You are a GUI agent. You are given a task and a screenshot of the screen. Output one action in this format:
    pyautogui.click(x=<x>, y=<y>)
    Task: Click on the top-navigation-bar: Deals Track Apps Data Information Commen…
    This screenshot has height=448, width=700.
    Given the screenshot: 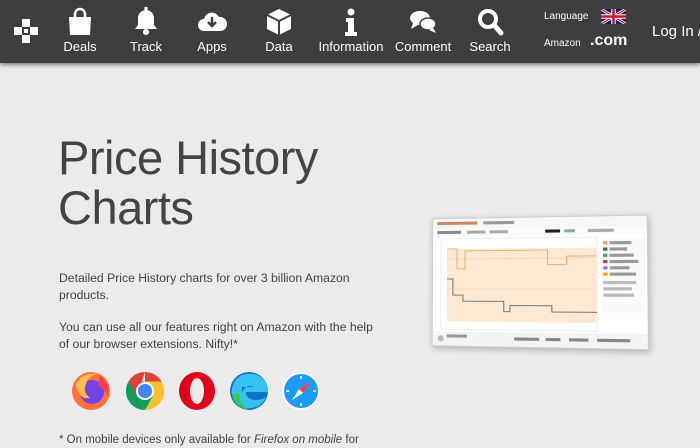 What is the action you would take?
    pyautogui.click(x=350, y=31)
    